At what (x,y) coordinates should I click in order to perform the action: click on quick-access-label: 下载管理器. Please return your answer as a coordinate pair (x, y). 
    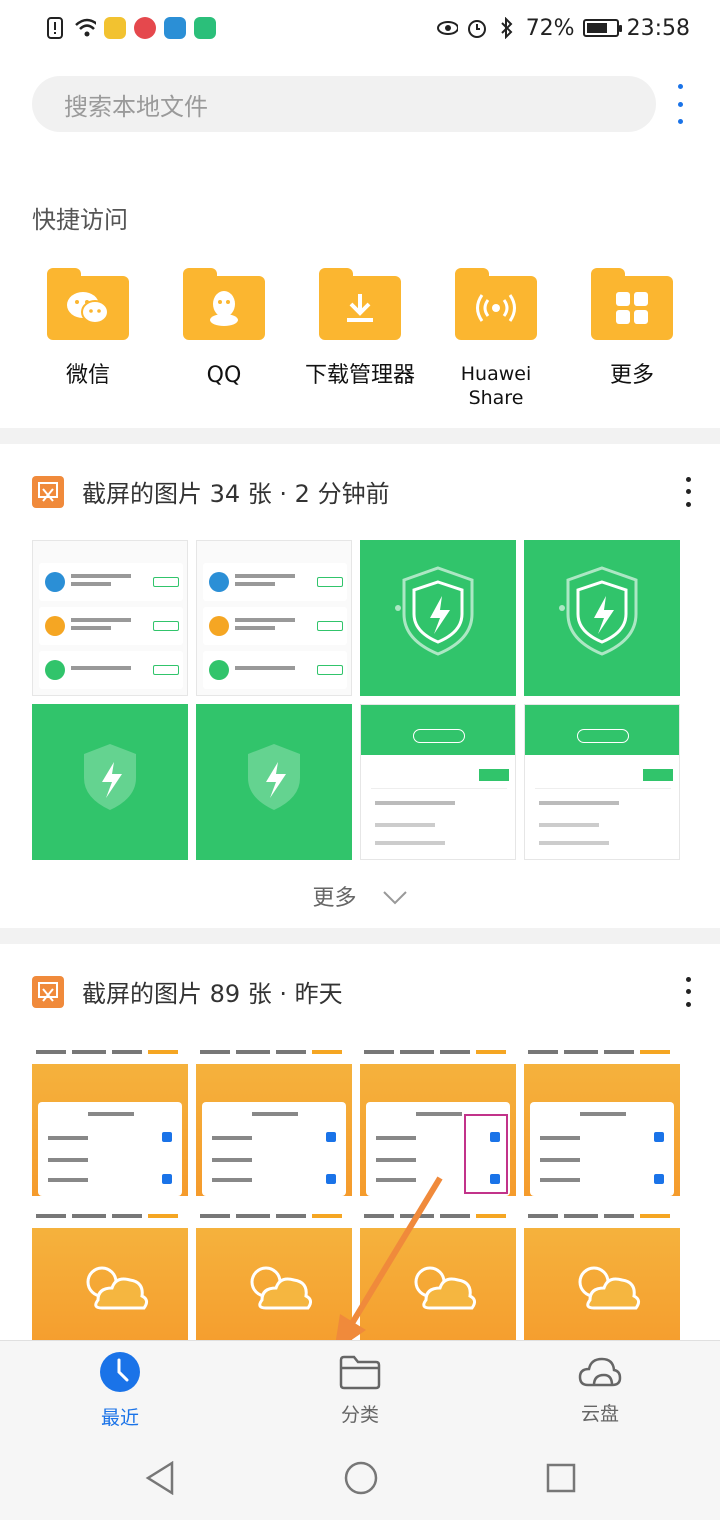
    Looking at the image, I should click on (359, 375).